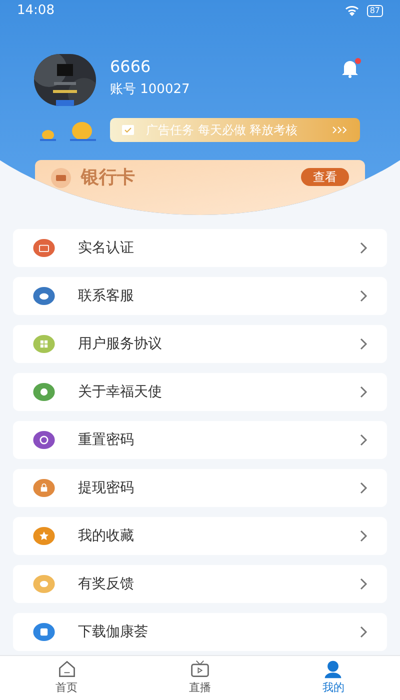 This screenshot has width=400, height=700. What do you see at coordinates (200, 584) in the screenshot?
I see `menu-item: 有奖反馈` at bounding box center [200, 584].